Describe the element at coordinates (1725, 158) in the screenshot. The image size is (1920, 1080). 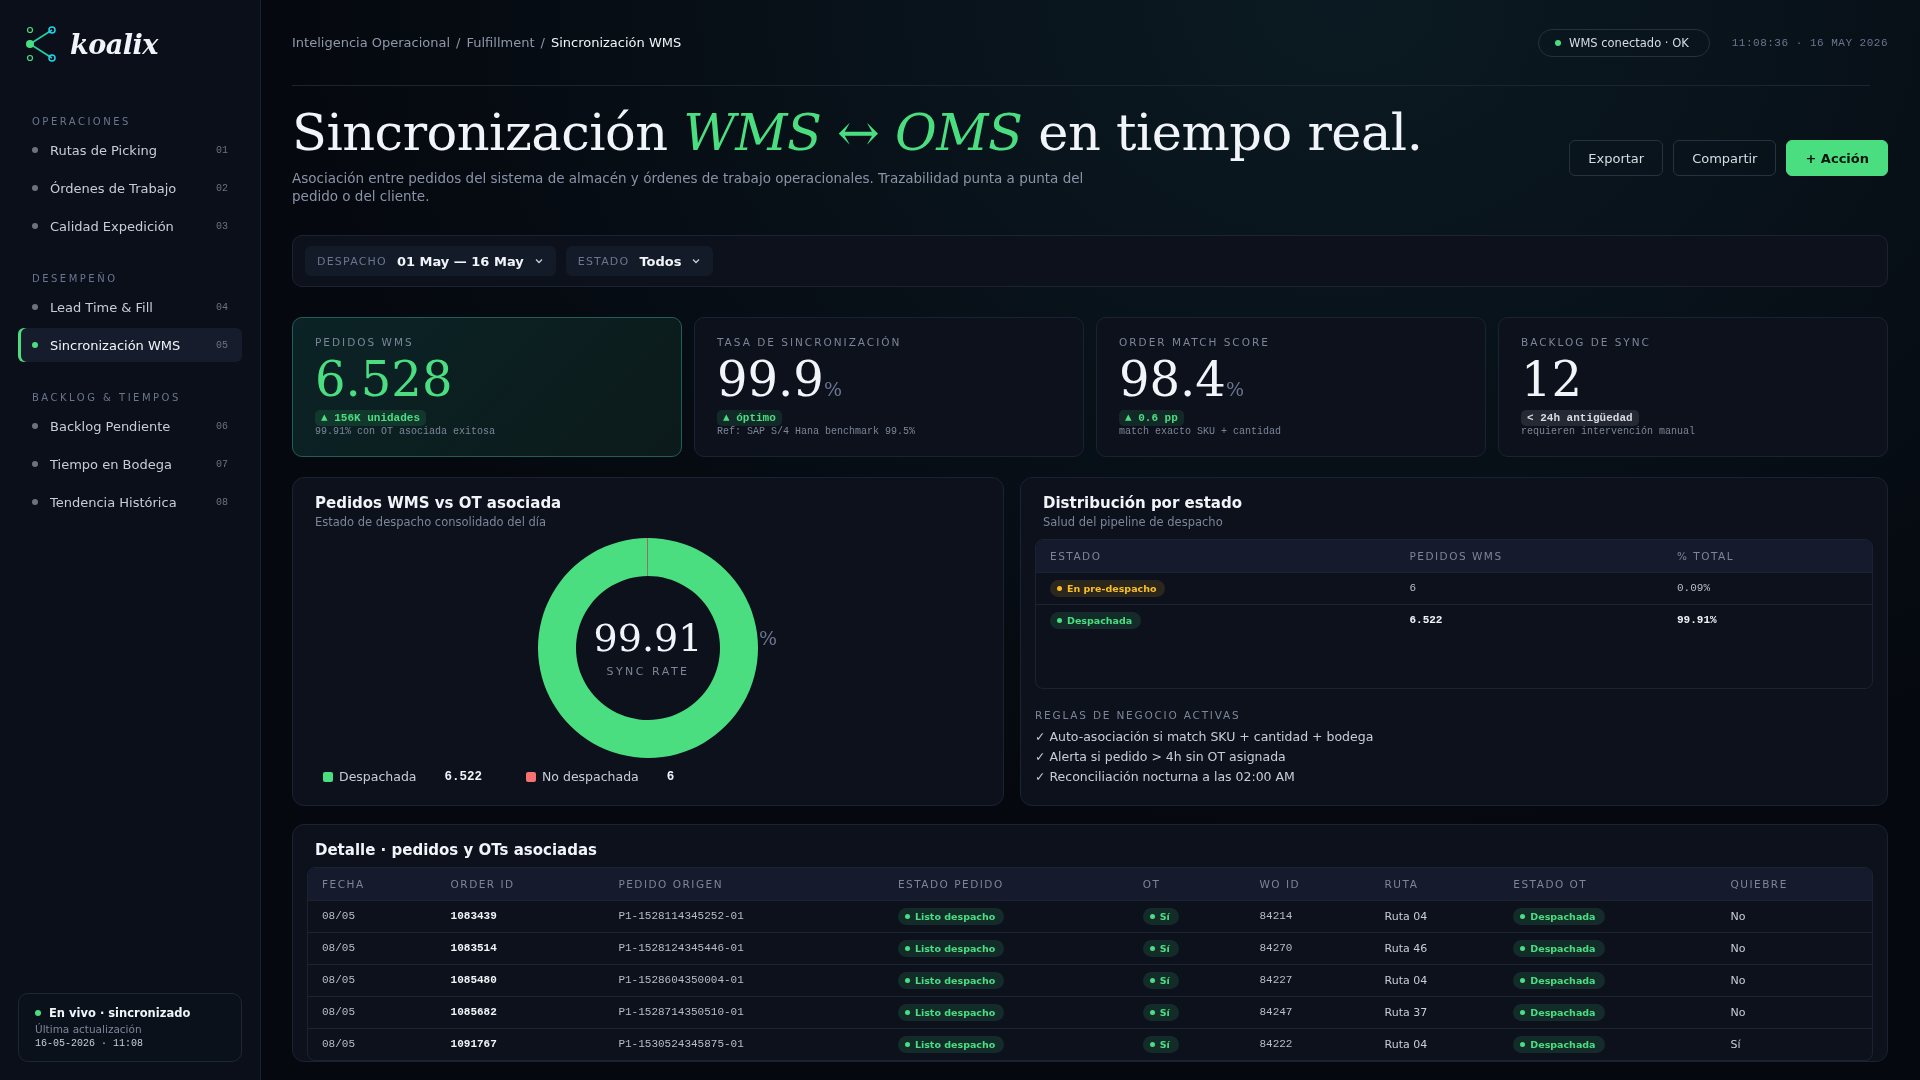
I see `action-button: Compartir` at that location.